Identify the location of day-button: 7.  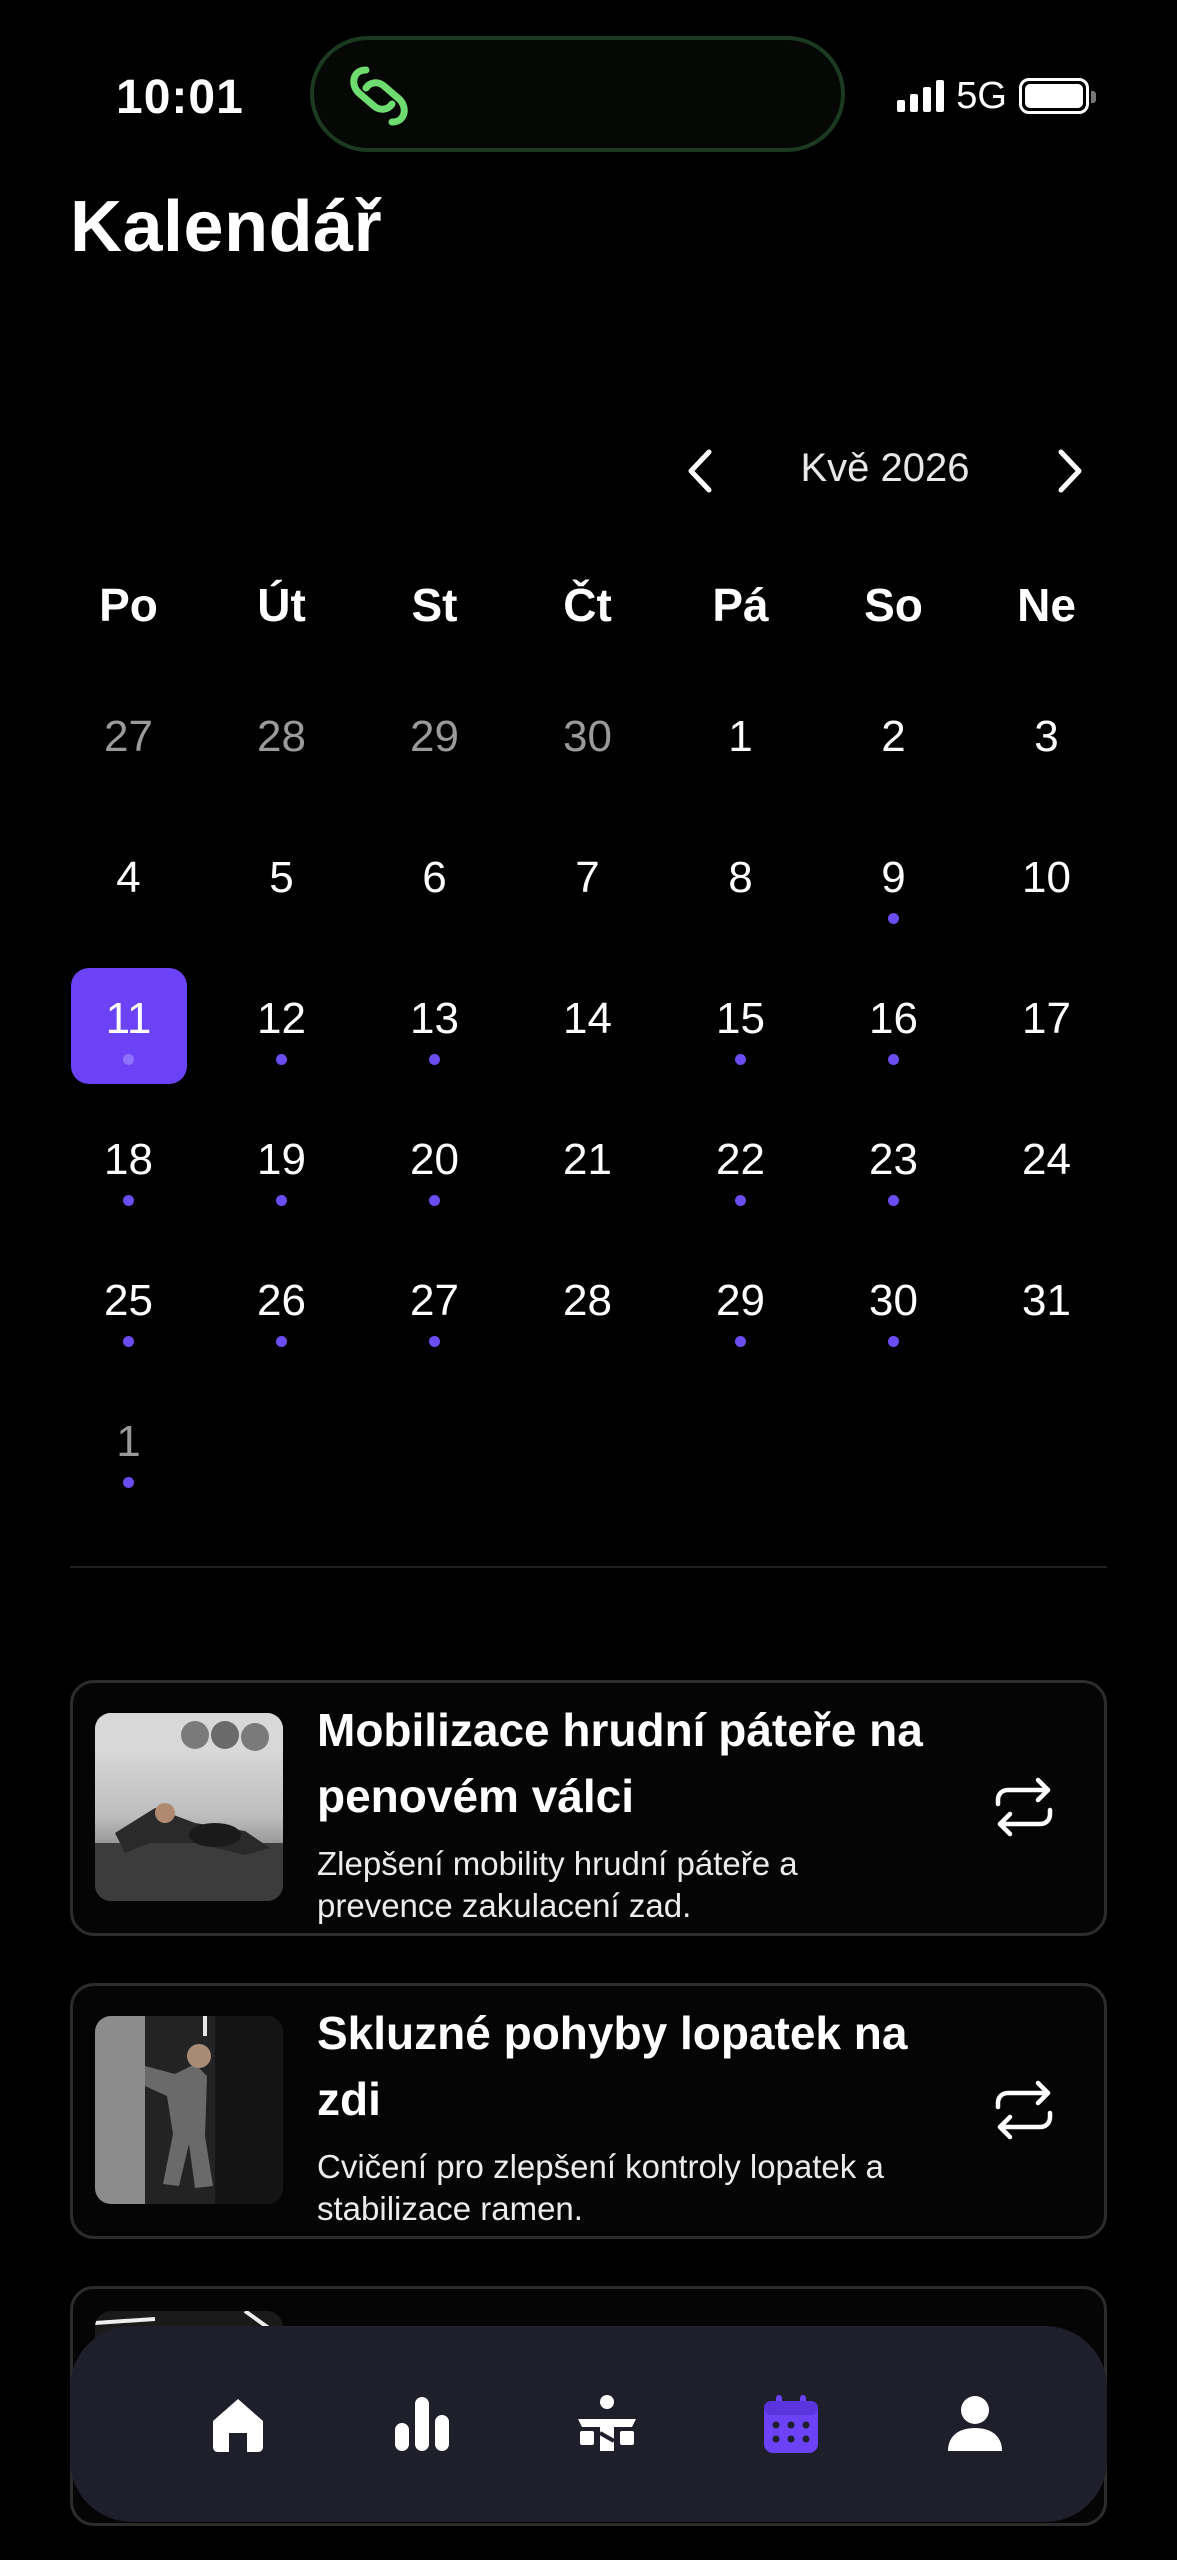
(588, 885).